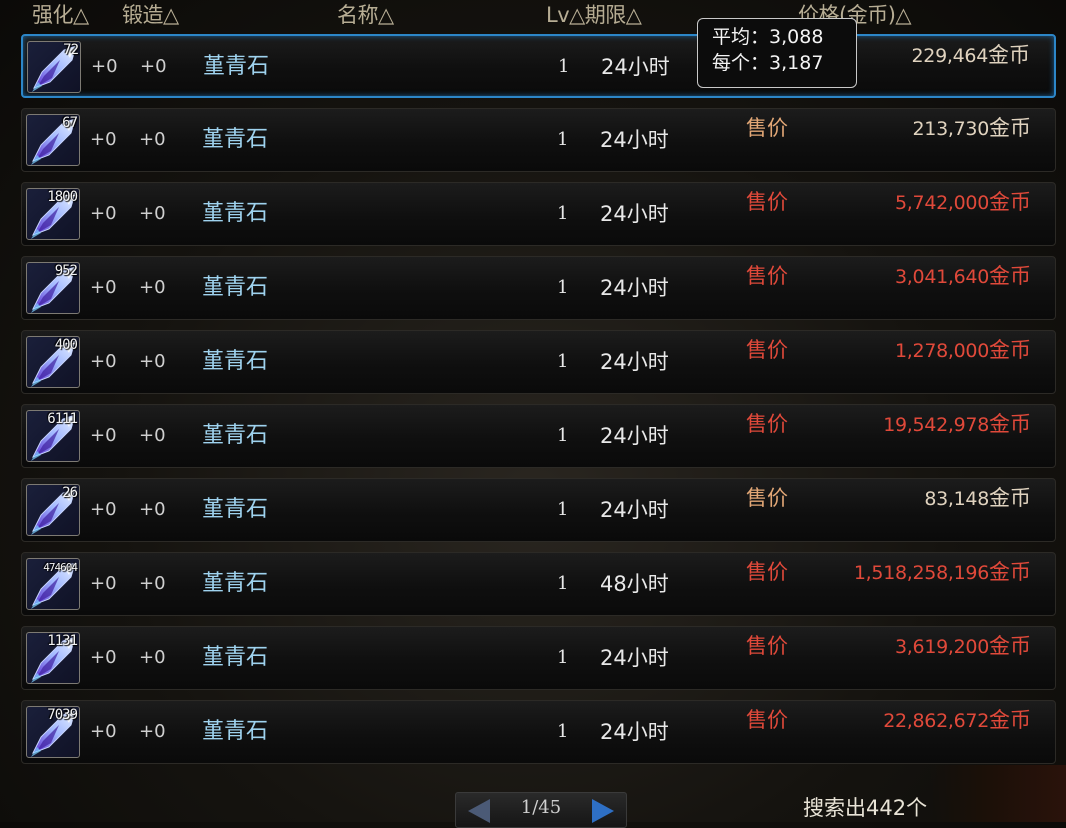  I want to click on sort-enhance-header: 强化△, so click(60, 15).